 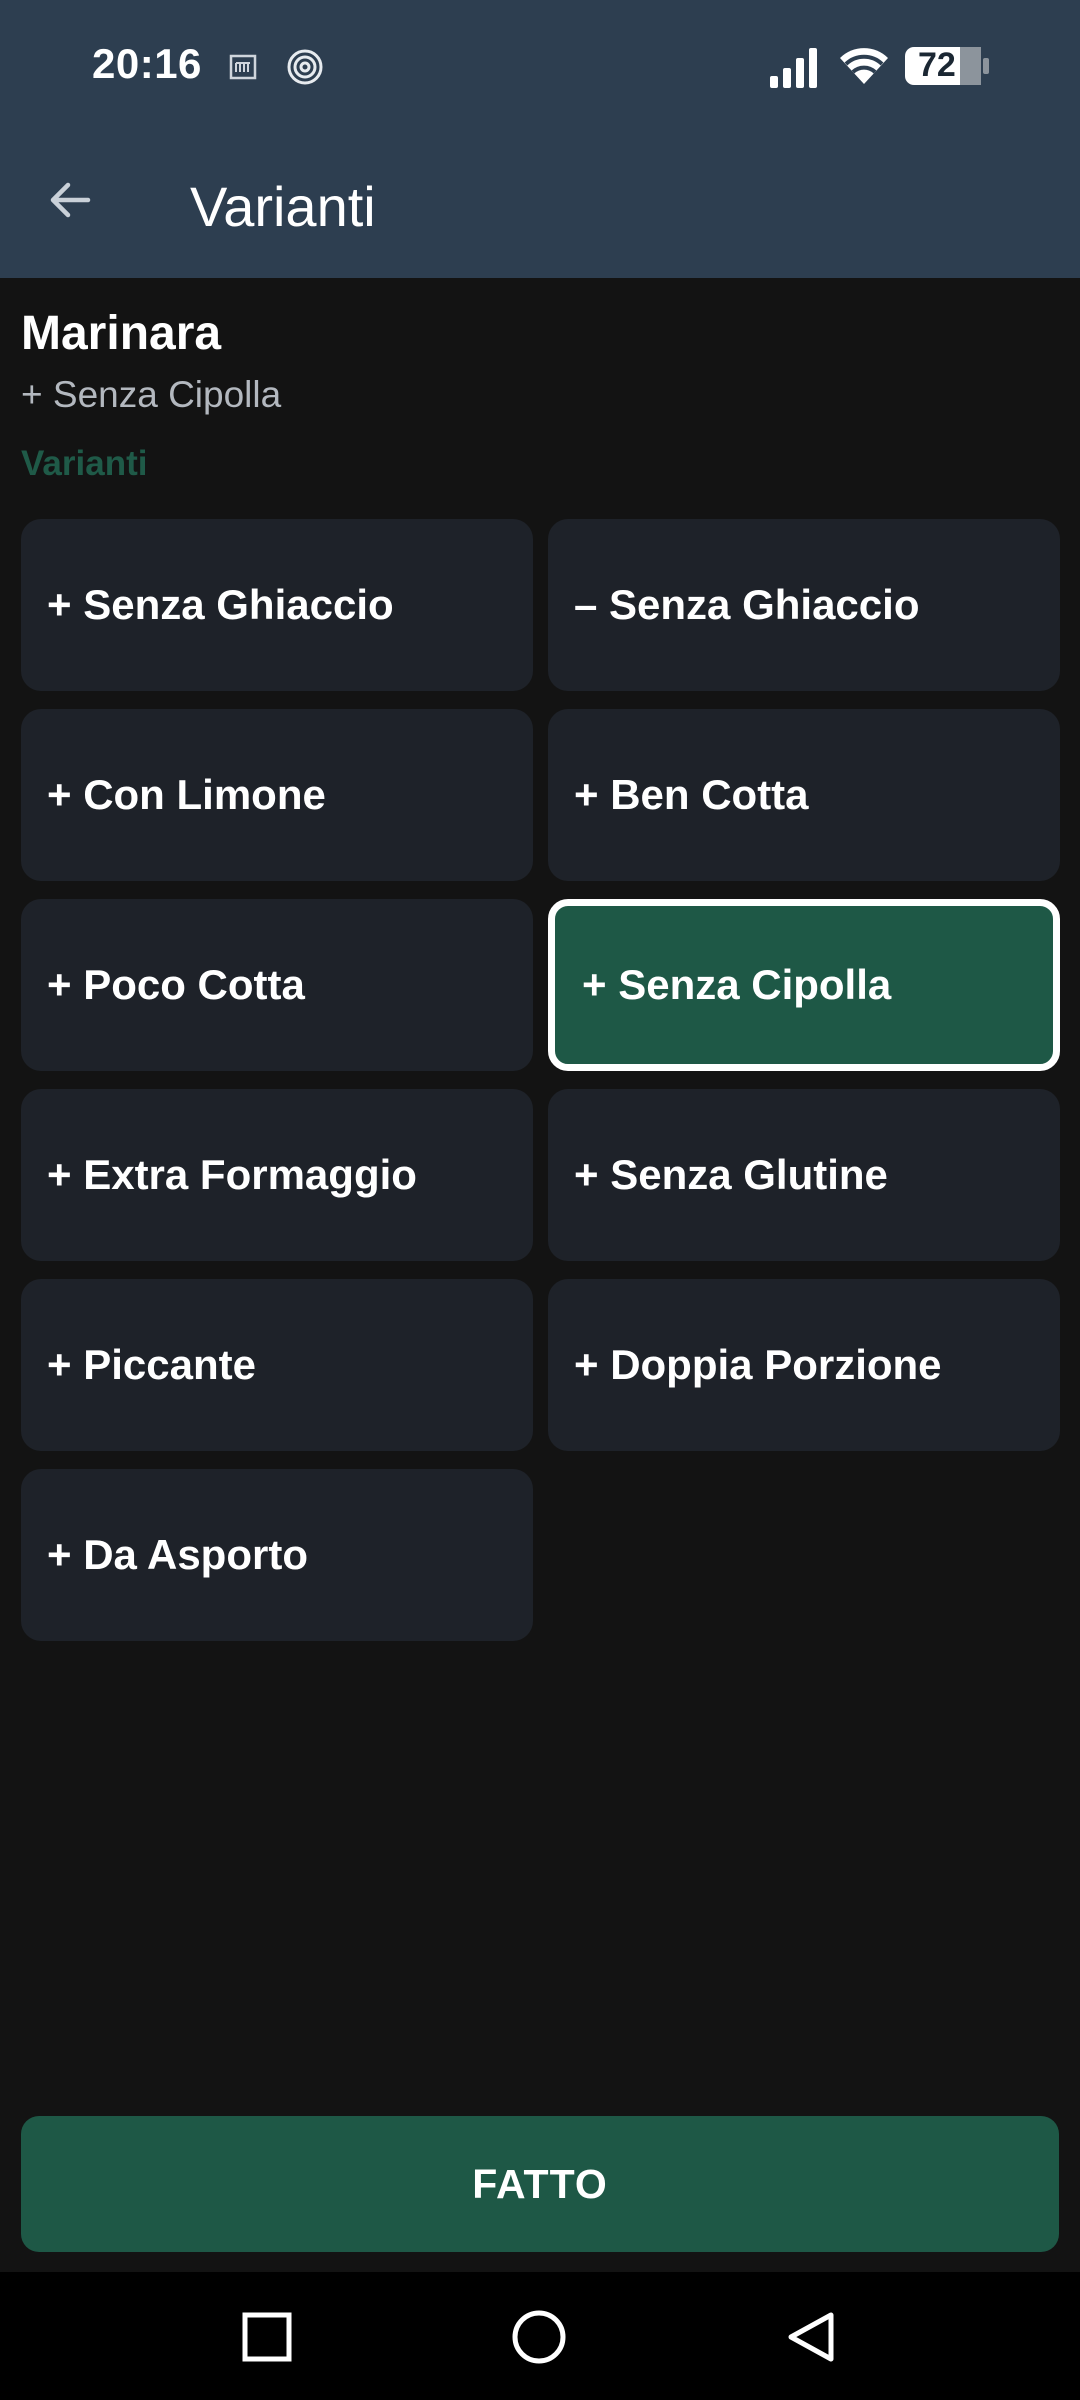 I want to click on back-triangle-icon, so click(x=811, y=2337).